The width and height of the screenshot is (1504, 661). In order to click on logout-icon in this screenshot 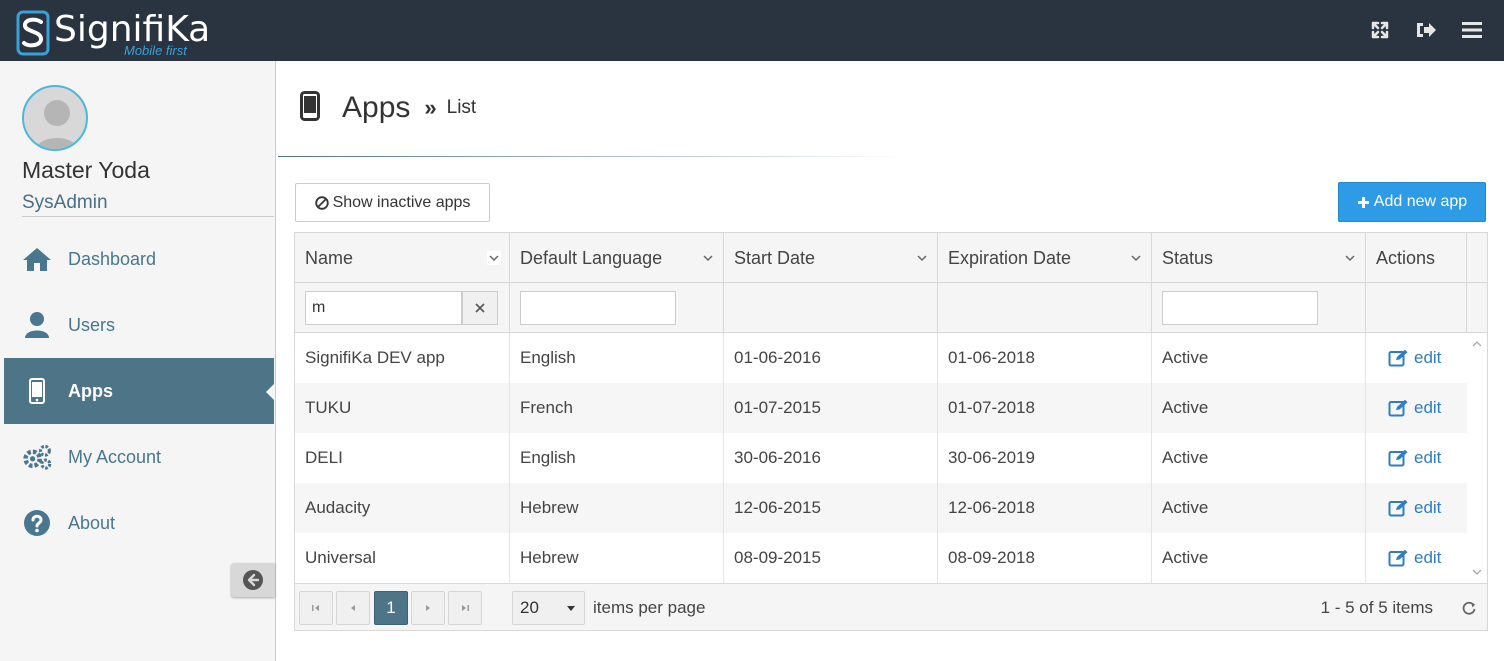, I will do `click(1426, 30)`.